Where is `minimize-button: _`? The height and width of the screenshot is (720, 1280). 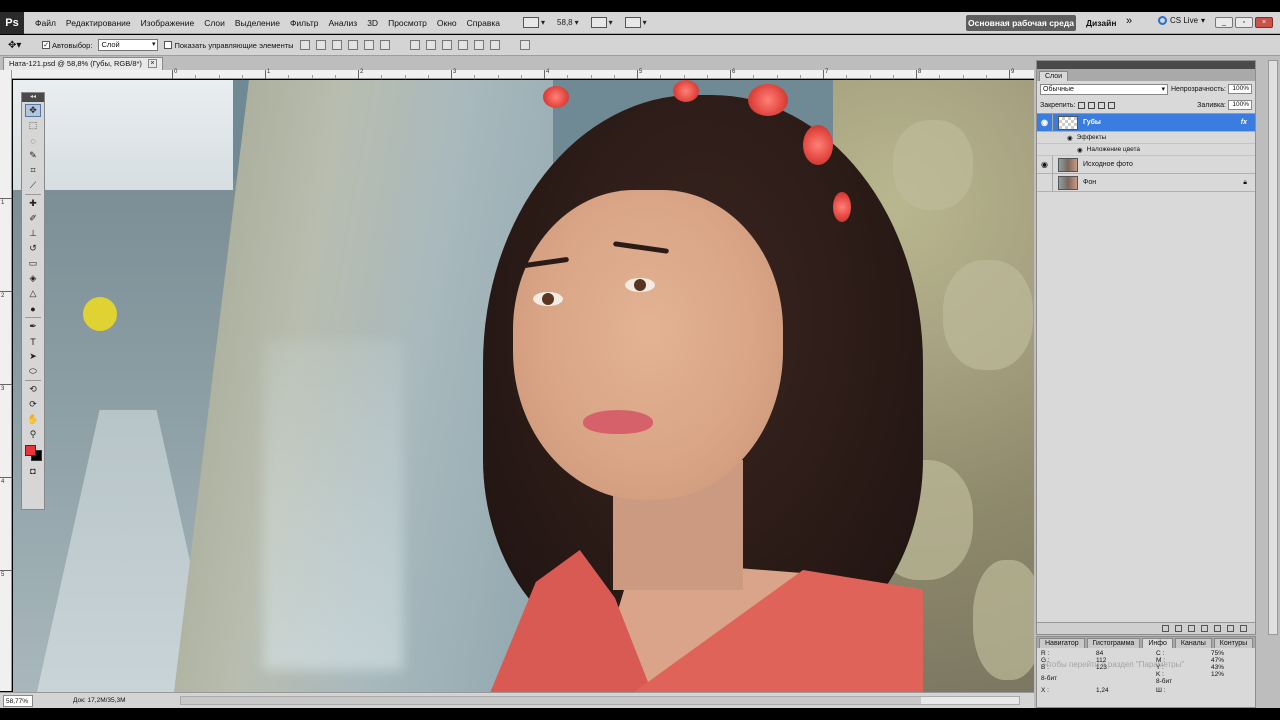 minimize-button: _ is located at coordinates (1224, 22).